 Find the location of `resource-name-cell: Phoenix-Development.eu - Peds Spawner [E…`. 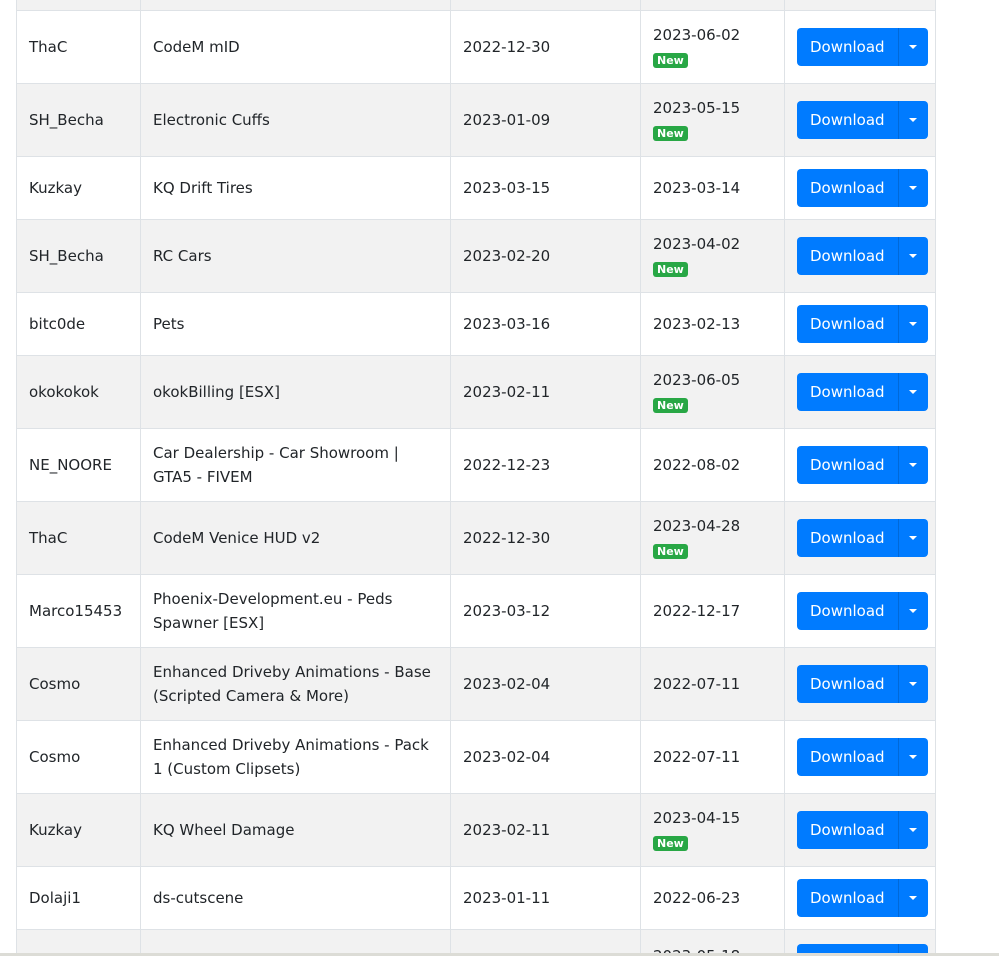

resource-name-cell: Phoenix-Development.eu - Peds Spawner [E… is located at coordinates (295, 611).